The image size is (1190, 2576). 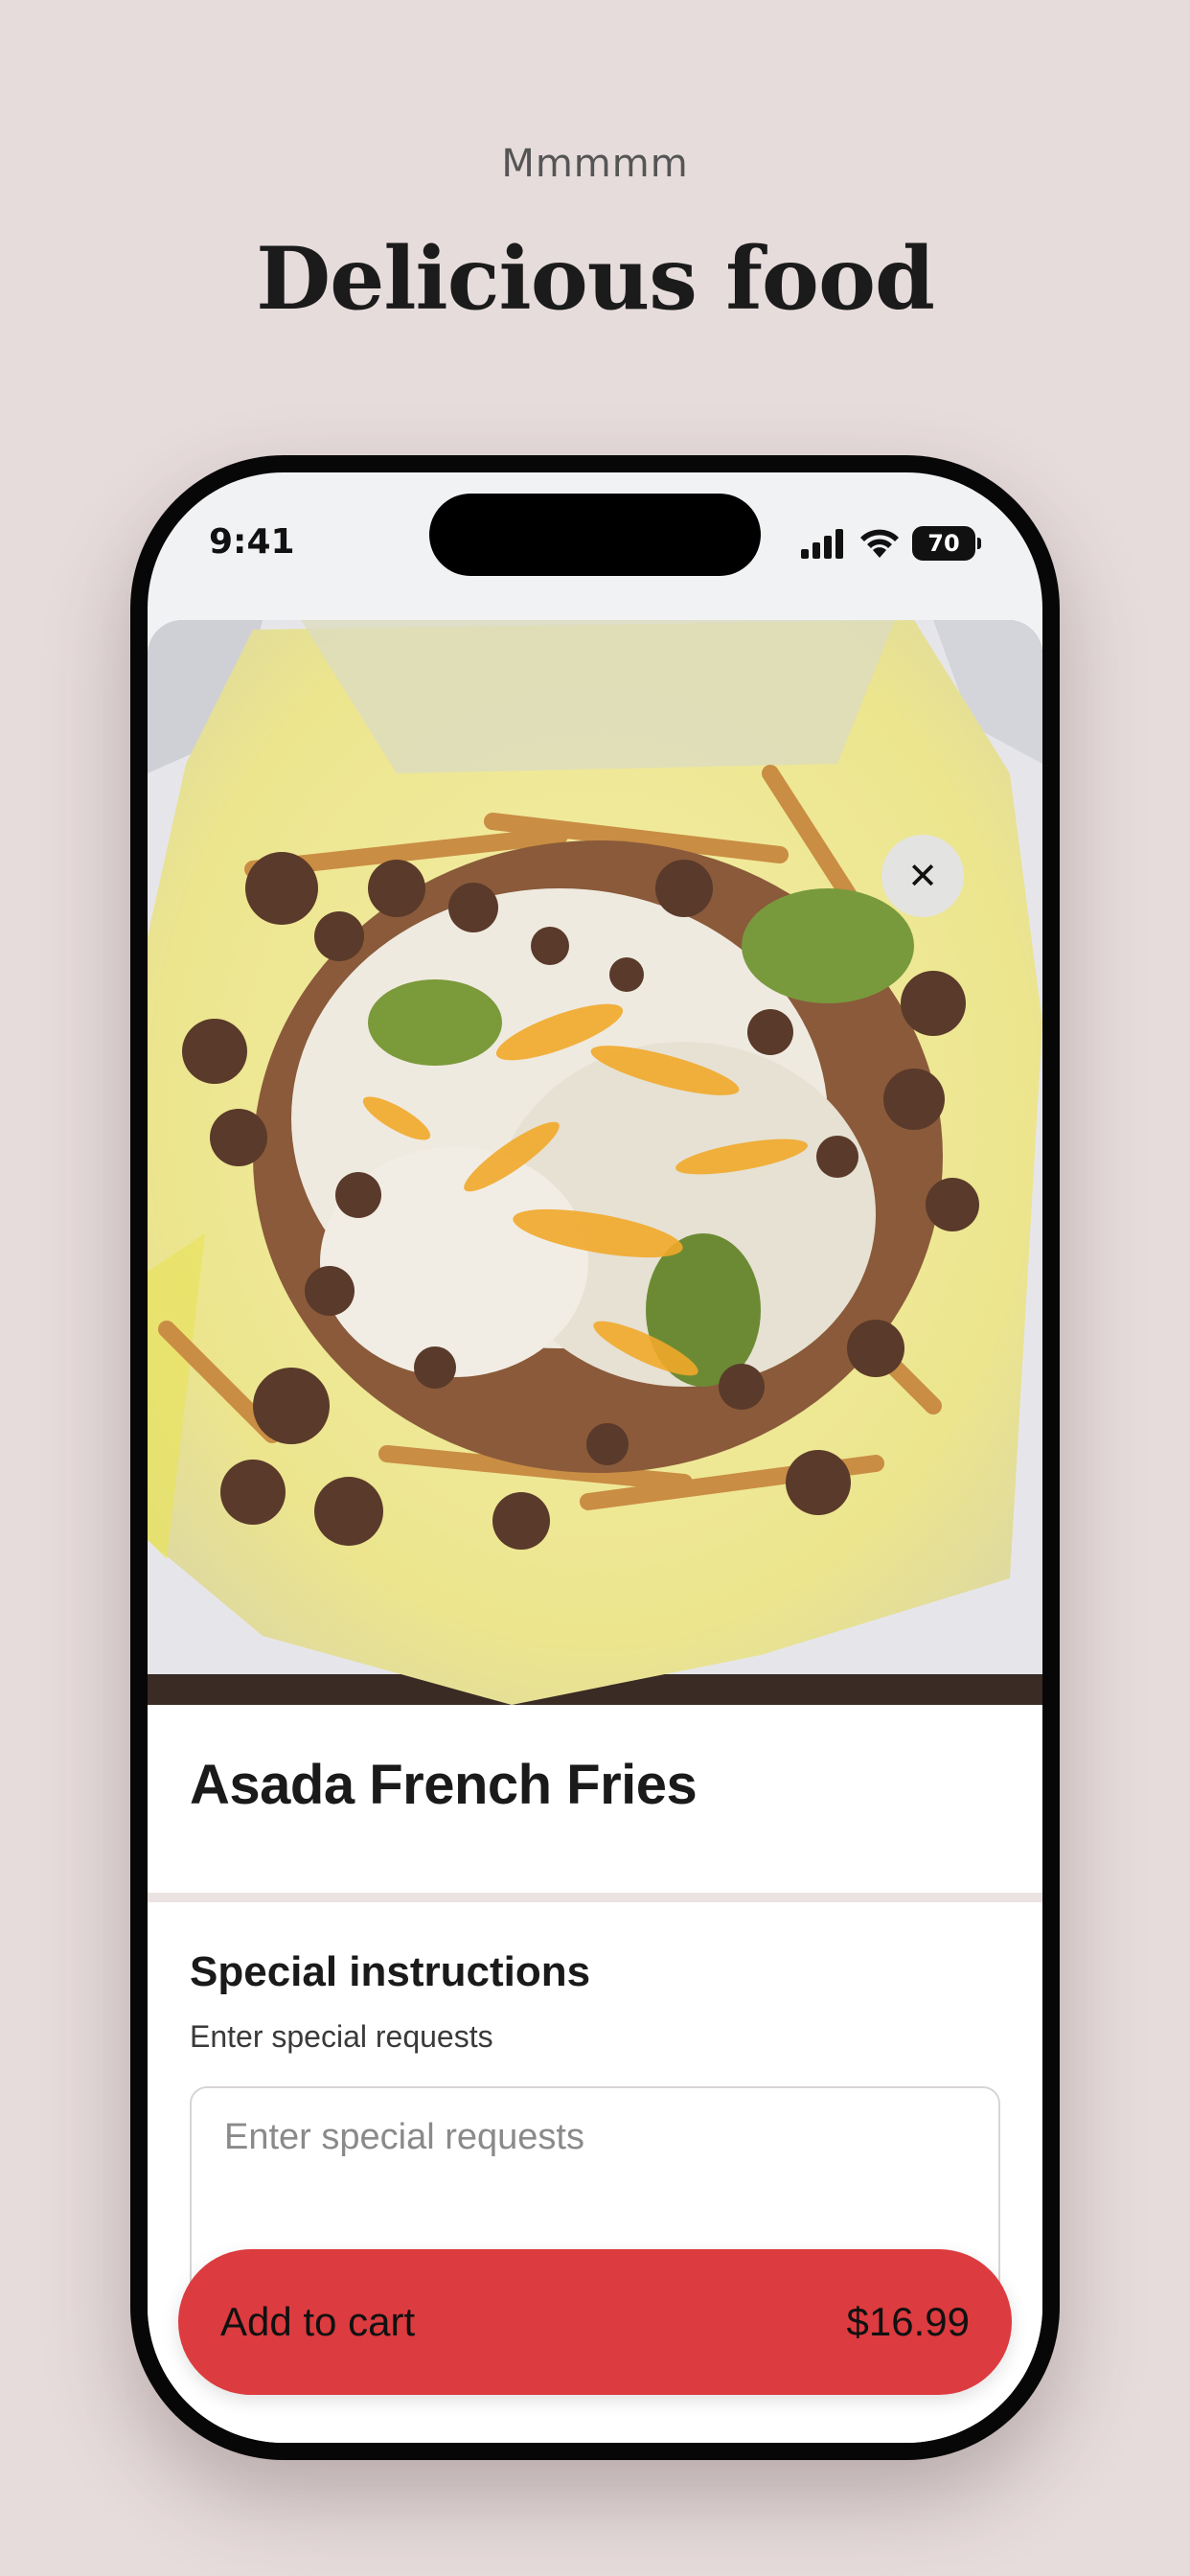 I want to click on close-button: ✕, so click(x=922, y=876).